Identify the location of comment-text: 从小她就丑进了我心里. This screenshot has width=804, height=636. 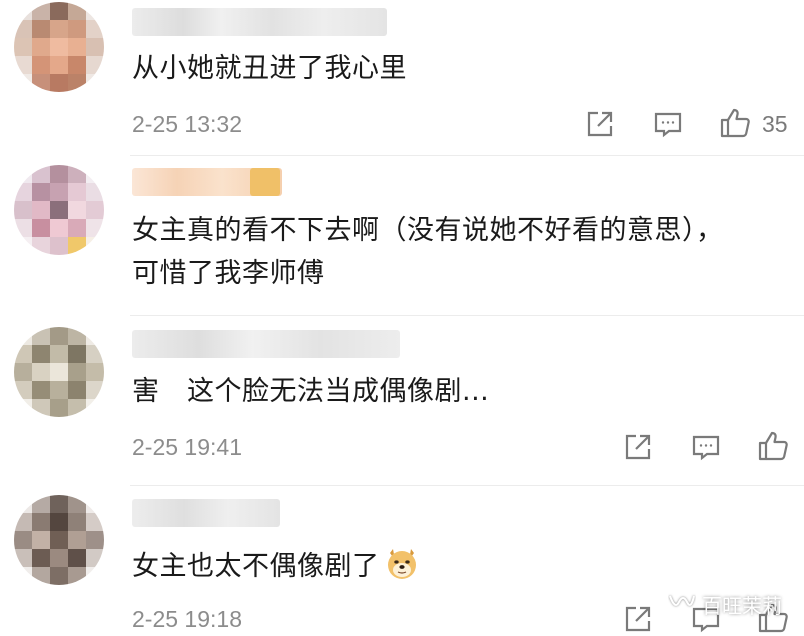
(269, 68).